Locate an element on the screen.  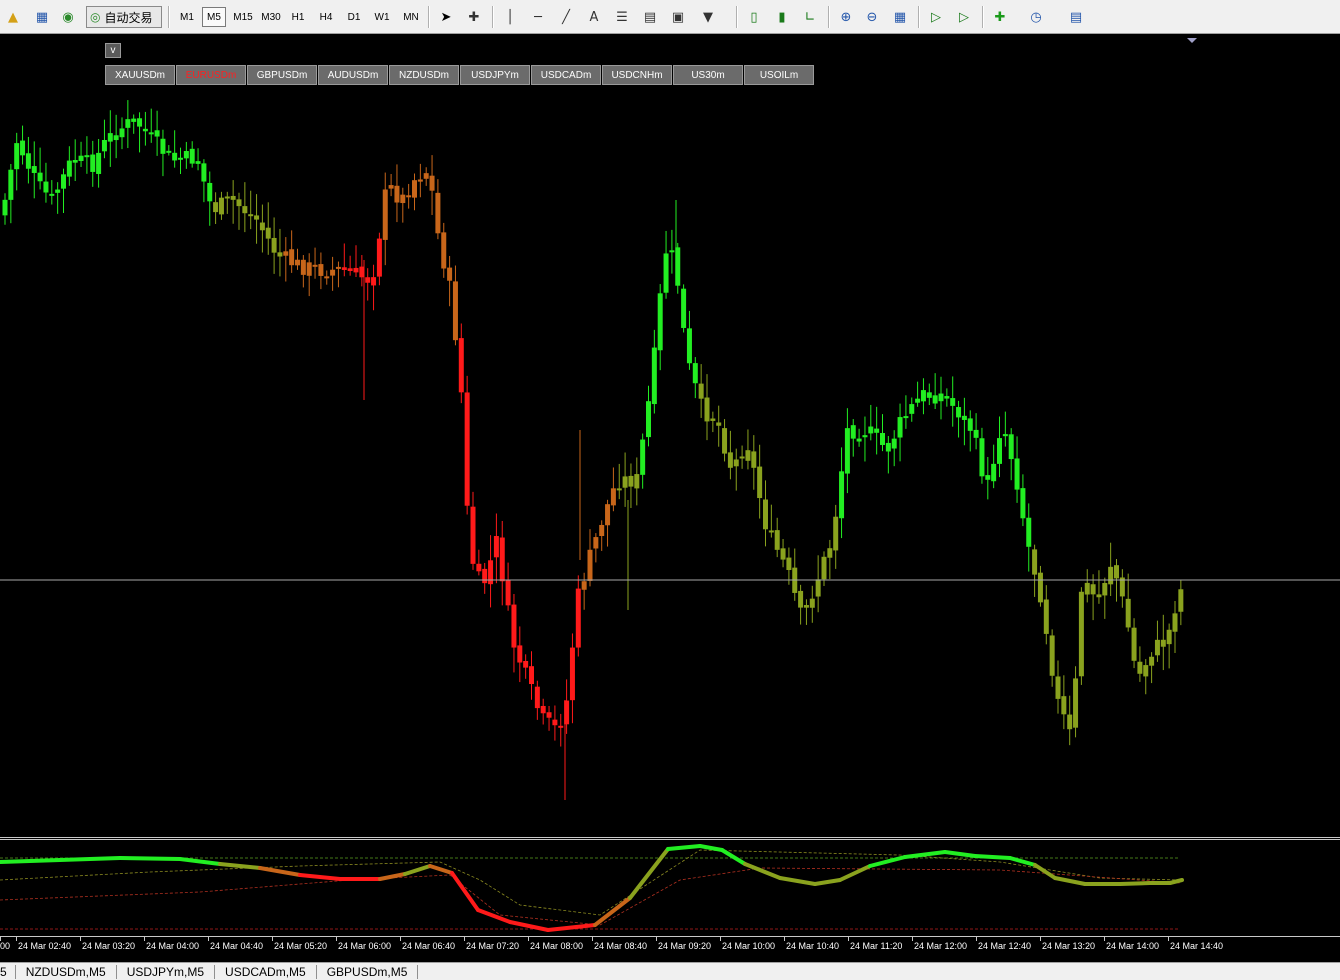
folder-icon: ▲ is located at coordinates (13, 17).